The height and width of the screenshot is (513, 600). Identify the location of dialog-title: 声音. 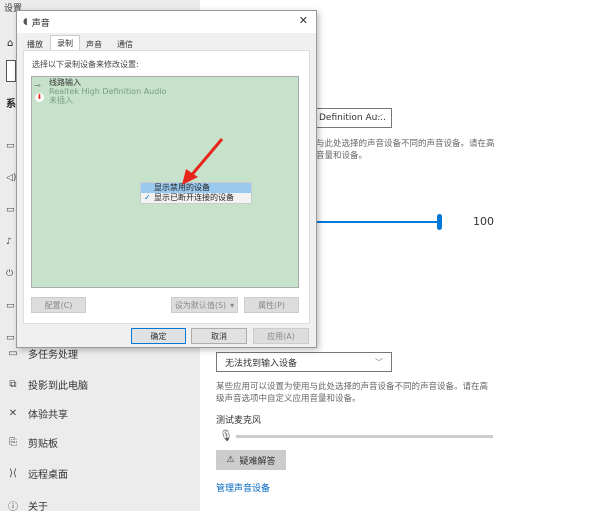
(40, 23).